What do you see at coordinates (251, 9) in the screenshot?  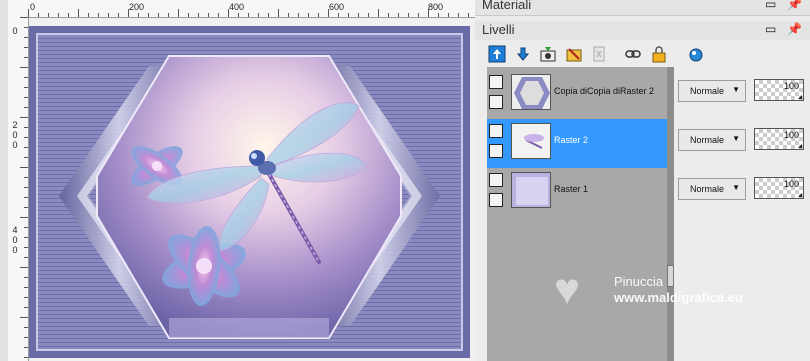 I see `horizontal-ruler: 0 200 400 600 800` at bounding box center [251, 9].